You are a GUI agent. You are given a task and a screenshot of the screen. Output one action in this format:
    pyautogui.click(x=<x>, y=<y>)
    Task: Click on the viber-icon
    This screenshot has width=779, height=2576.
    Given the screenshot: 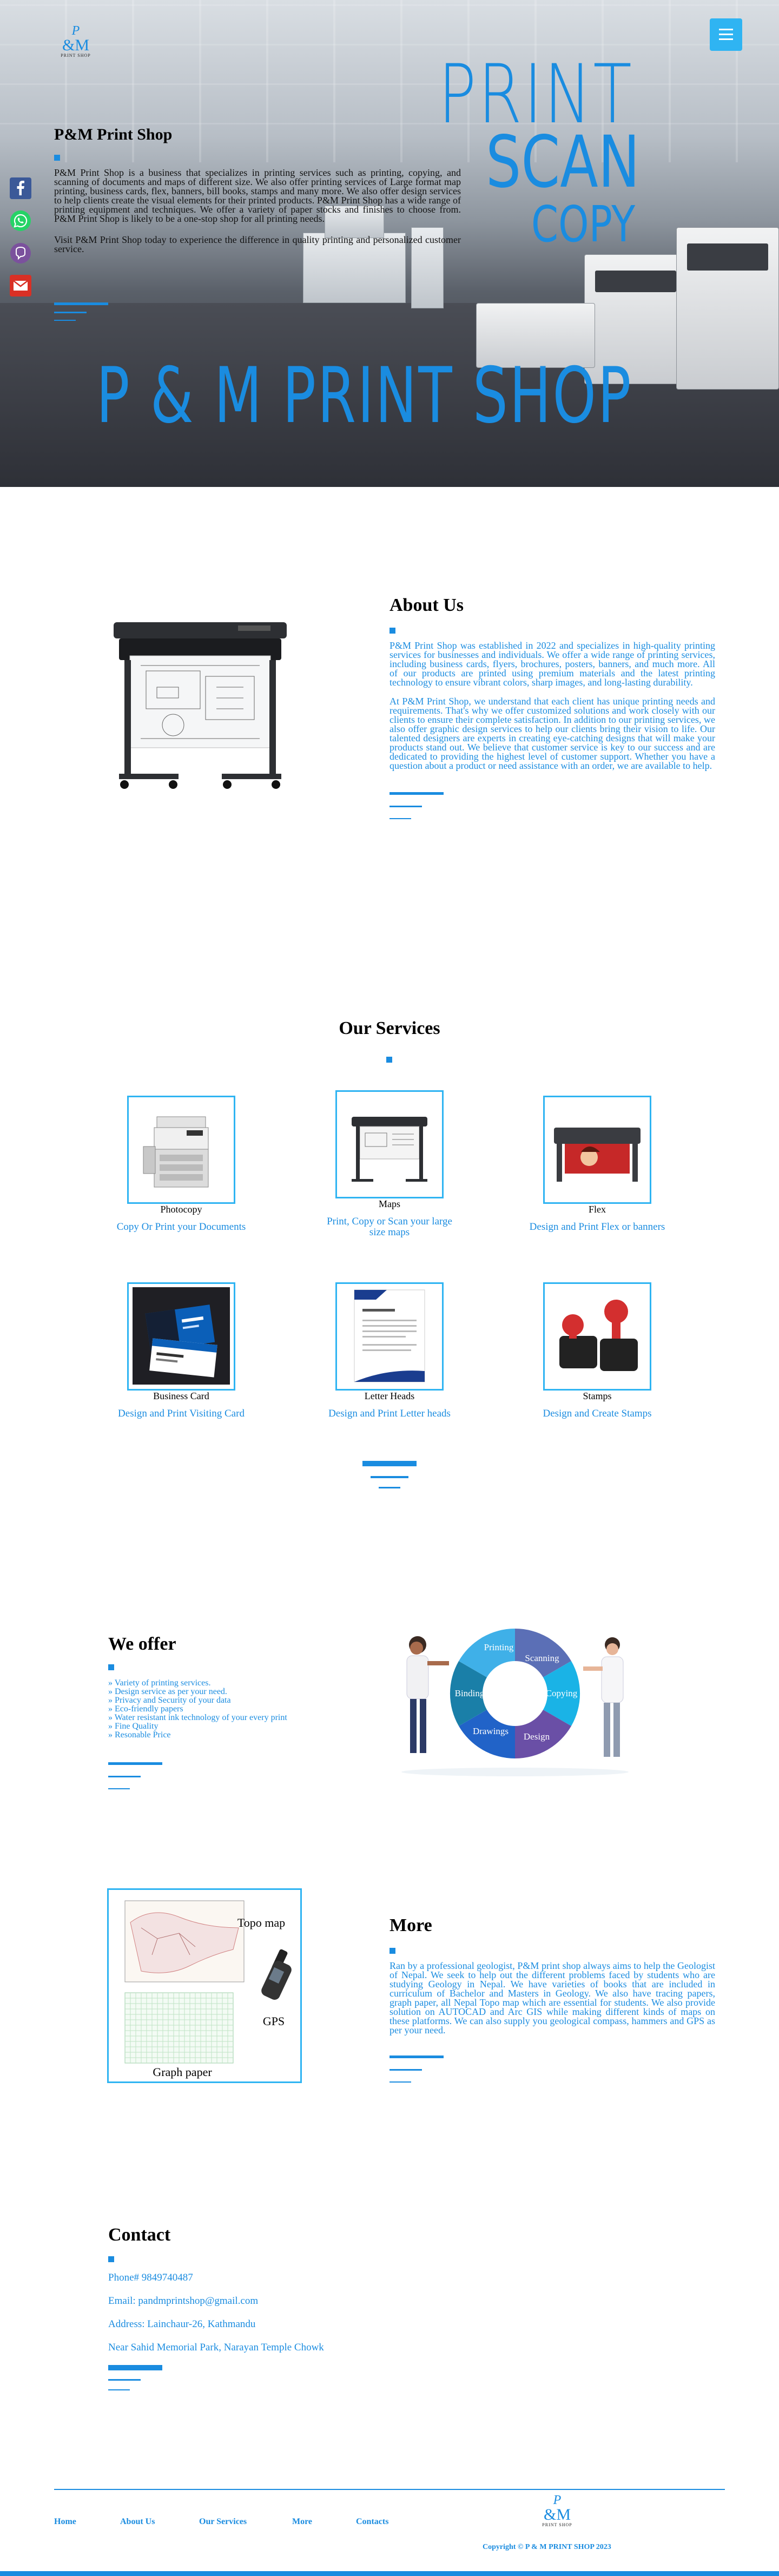 What is the action you would take?
    pyautogui.click(x=20, y=253)
    